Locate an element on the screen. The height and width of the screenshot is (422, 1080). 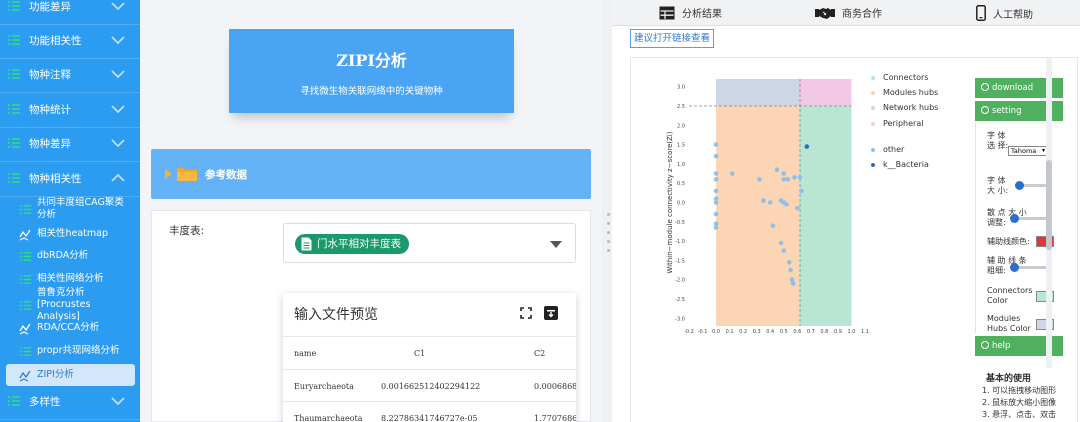
aux-width-slider is located at coordinates (1030, 267).